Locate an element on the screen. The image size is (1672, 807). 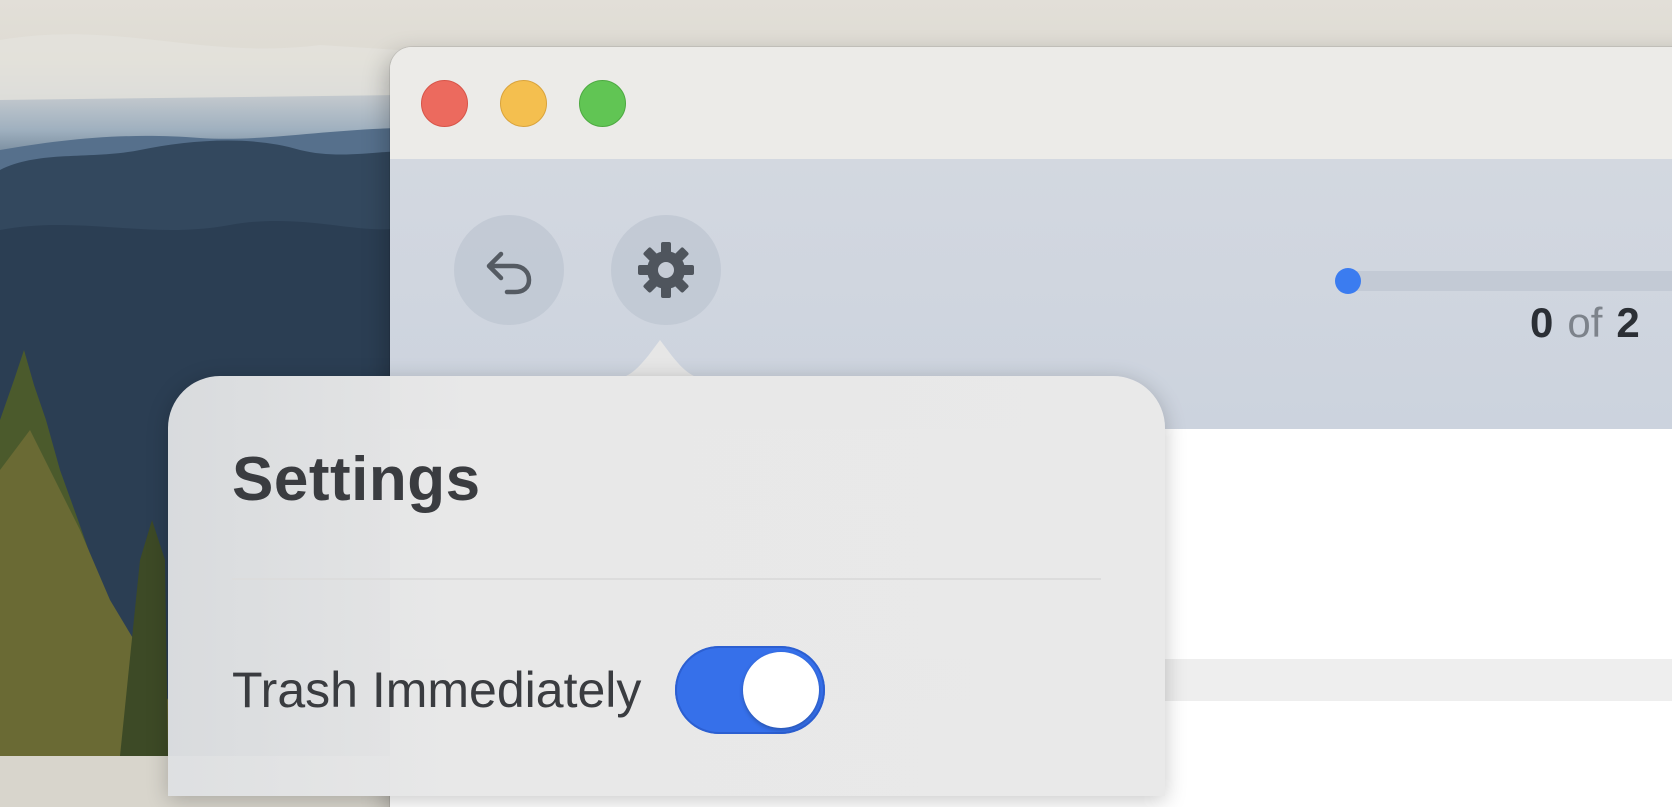
progress-of-label: of is located at coordinates (1585, 322).